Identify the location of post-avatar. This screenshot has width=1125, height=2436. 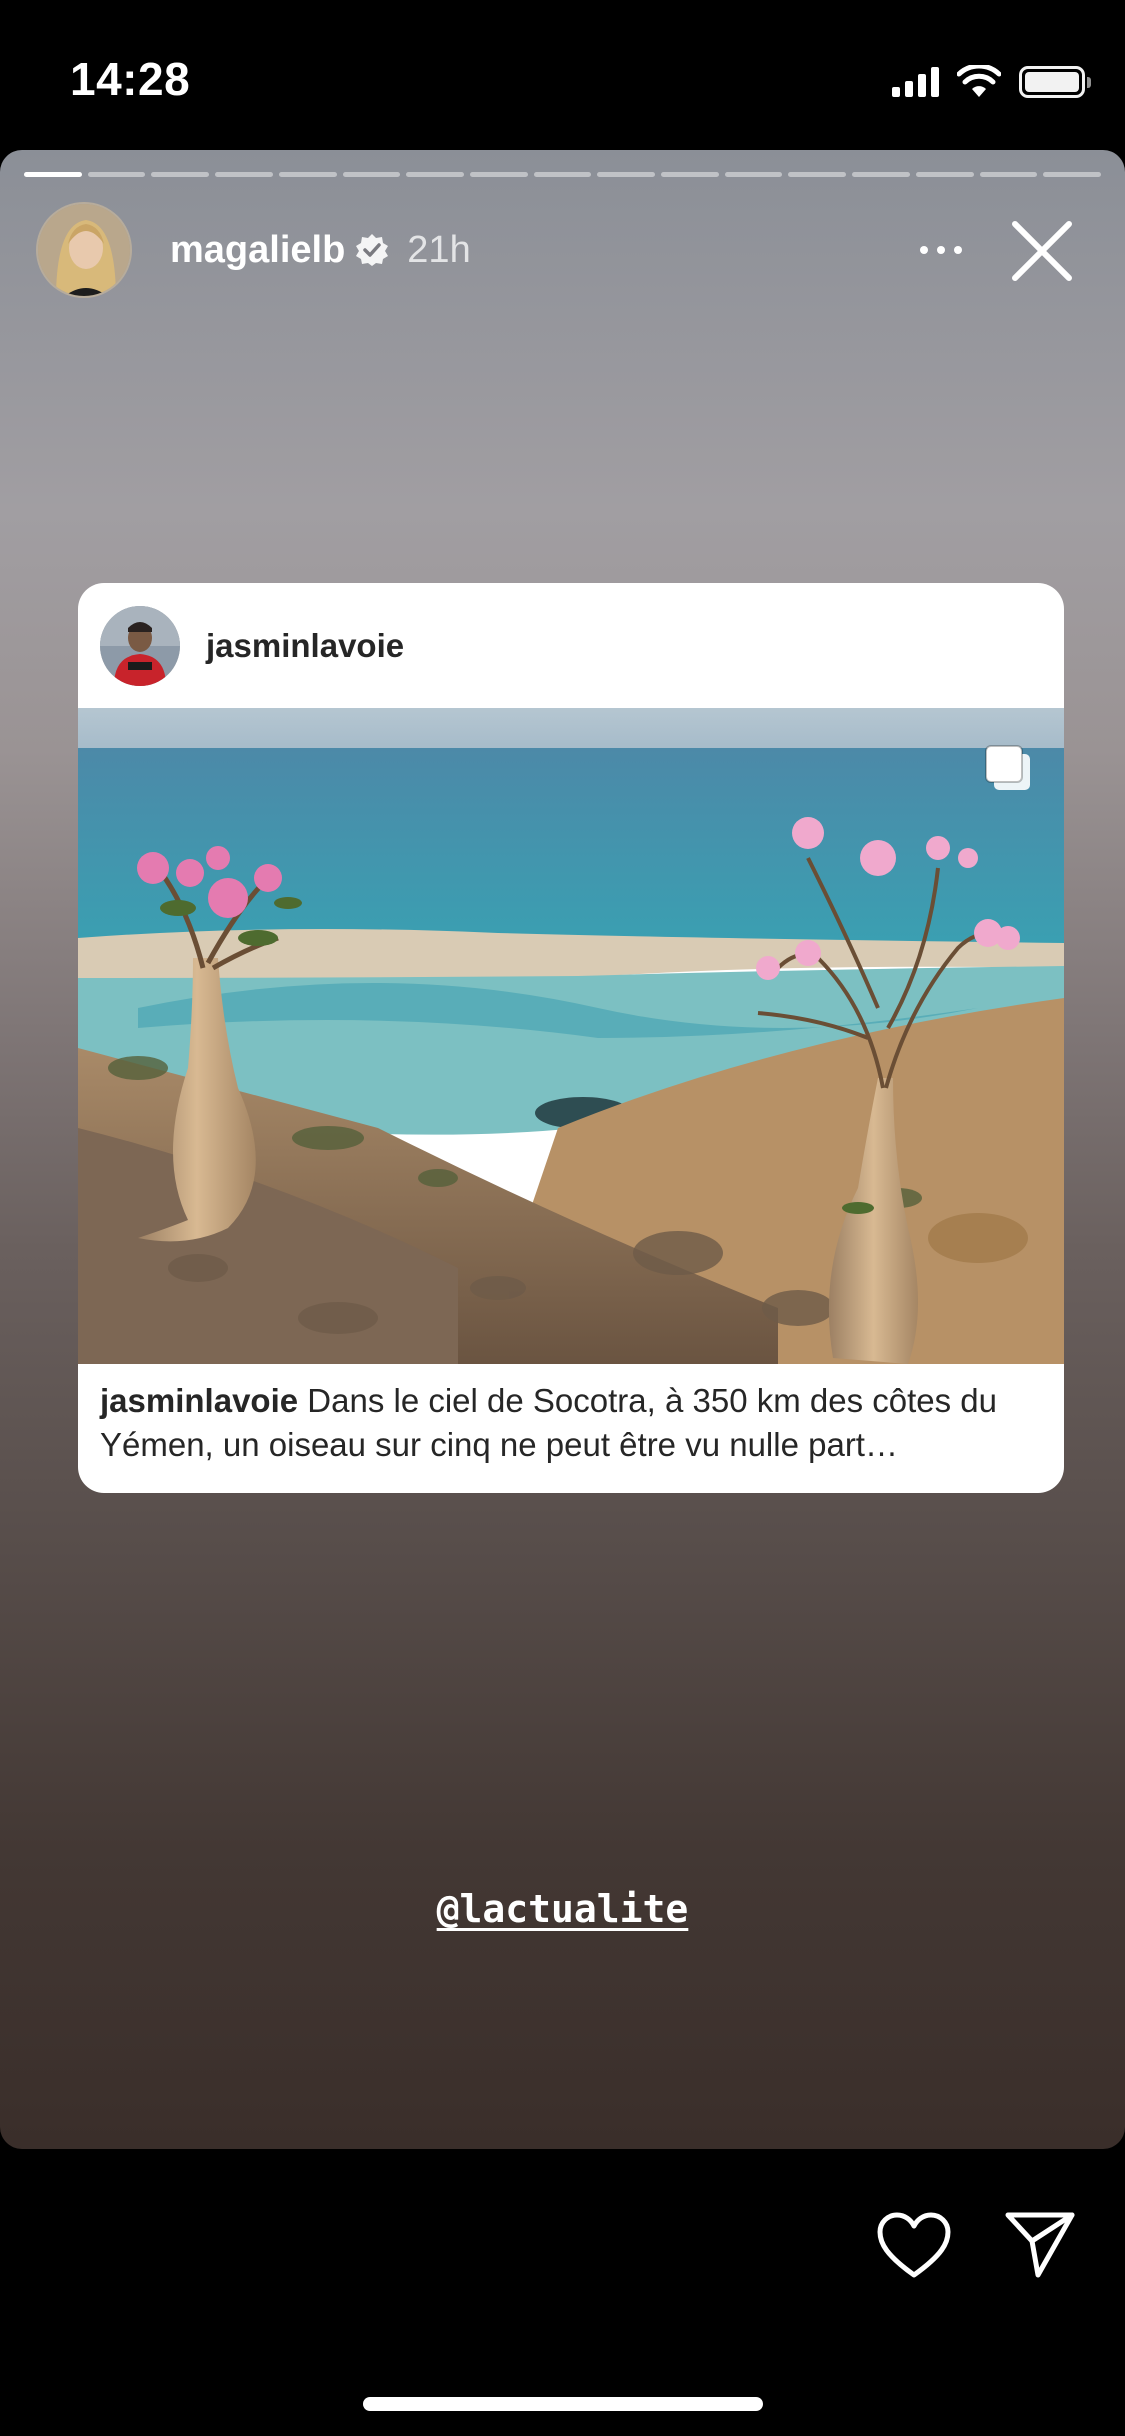
(140, 645).